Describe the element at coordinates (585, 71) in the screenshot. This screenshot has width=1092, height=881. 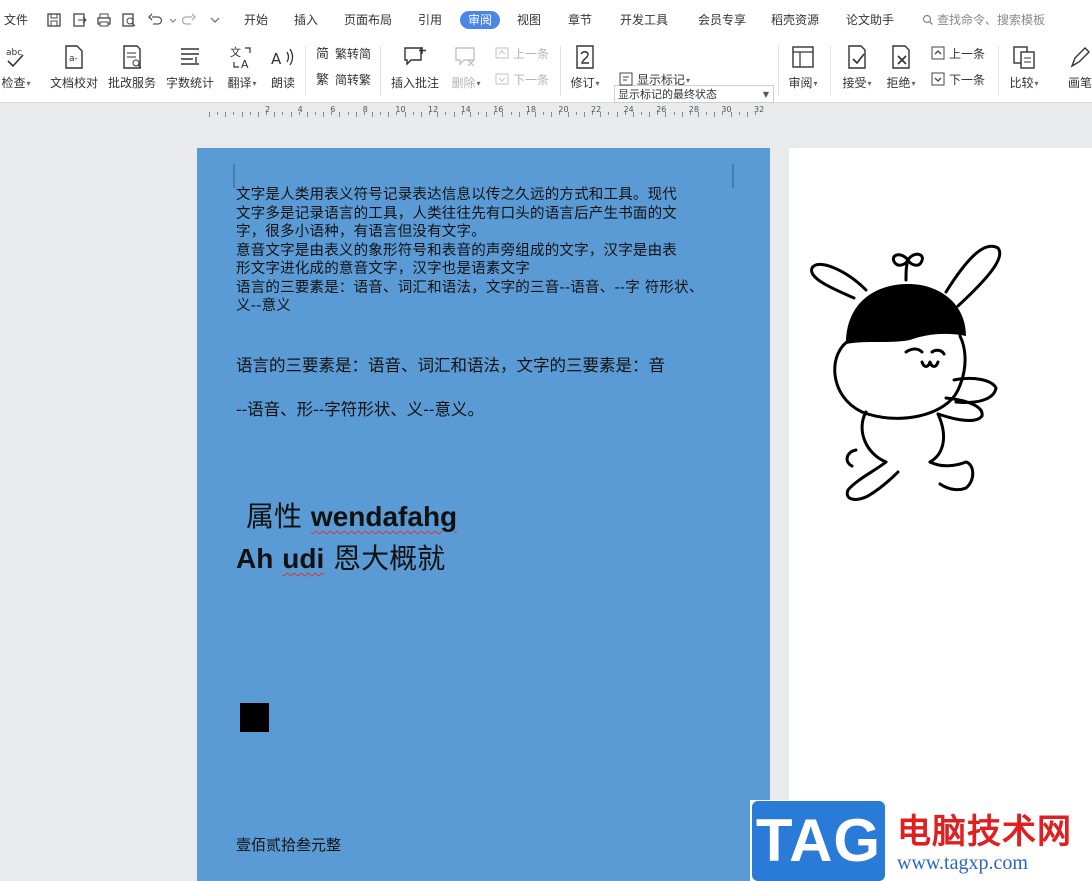
I see `track-changes-button: 修订▾` at that location.